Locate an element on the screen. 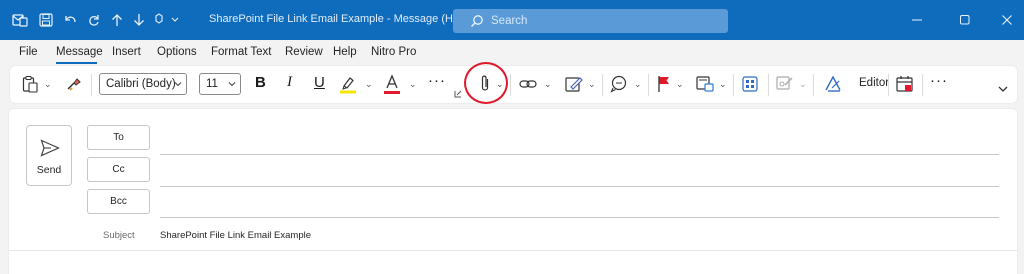 This screenshot has width=1024, height=274. menu-options: Options is located at coordinates (177, 52).